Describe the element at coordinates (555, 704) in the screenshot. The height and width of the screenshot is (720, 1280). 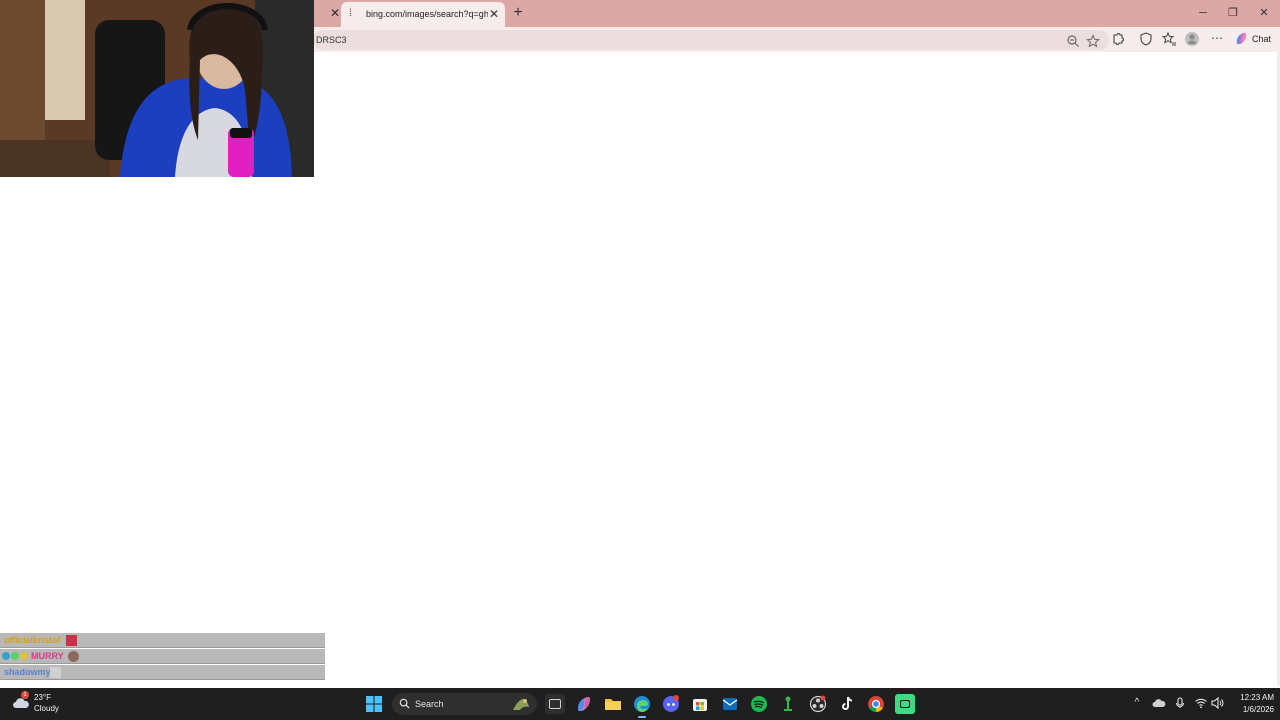
I see `task-view-icon` at that location.